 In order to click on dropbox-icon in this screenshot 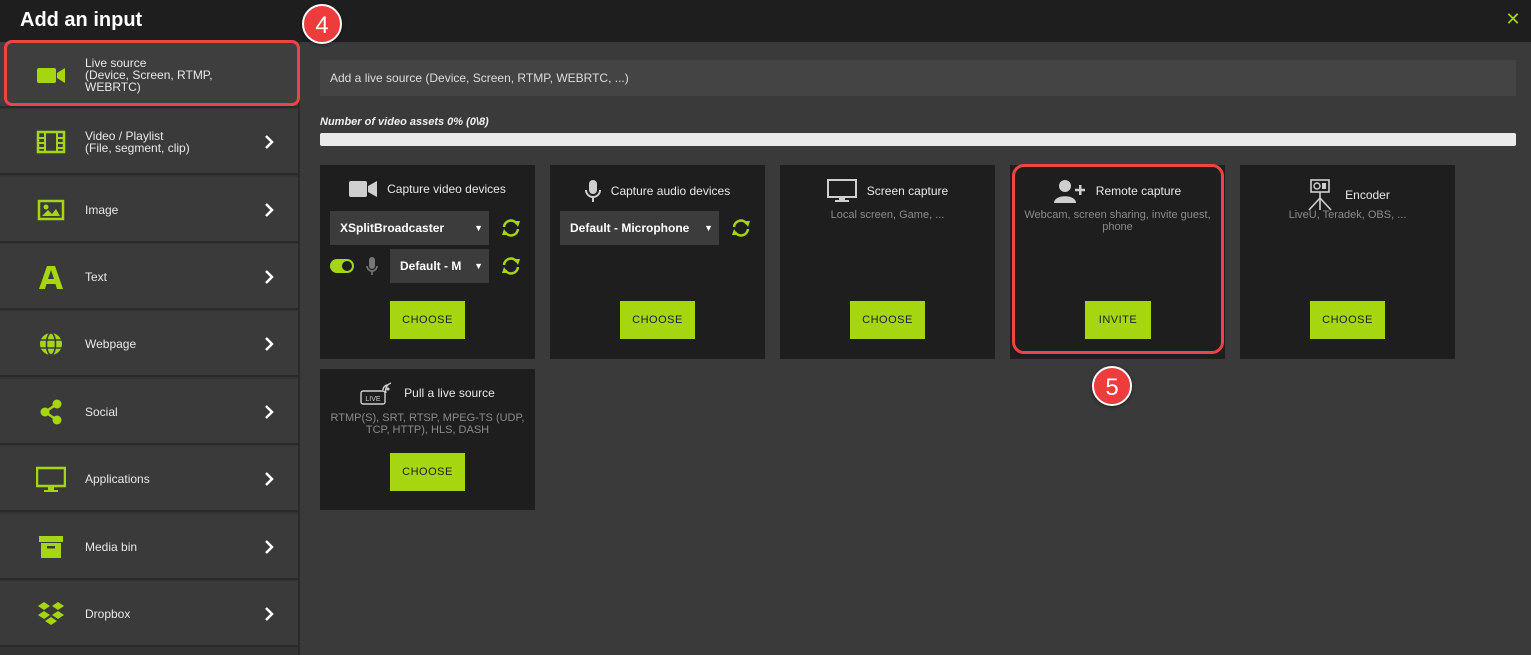, I will do `click(51, 613)`.